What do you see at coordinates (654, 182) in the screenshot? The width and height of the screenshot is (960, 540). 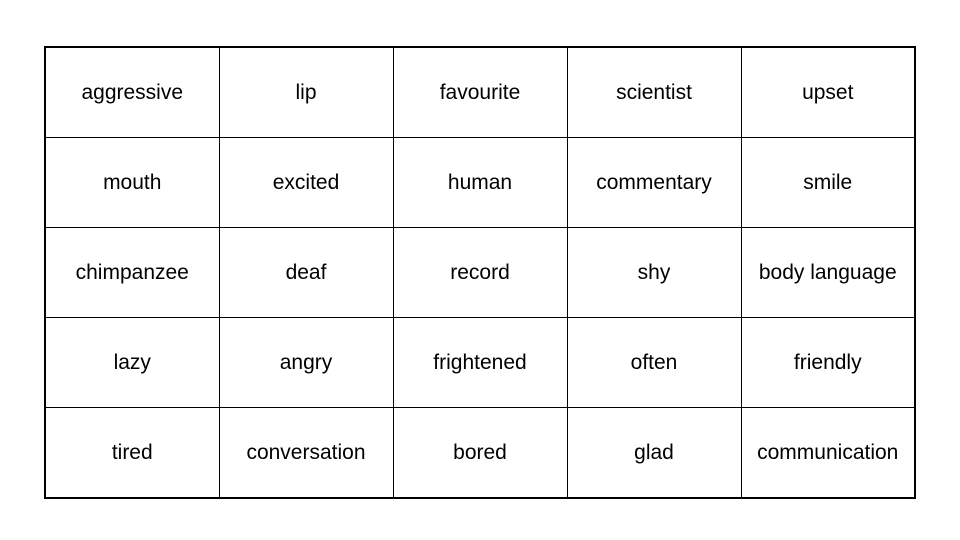 I see `word-cell: commentary` at bounding box center [654, 182].